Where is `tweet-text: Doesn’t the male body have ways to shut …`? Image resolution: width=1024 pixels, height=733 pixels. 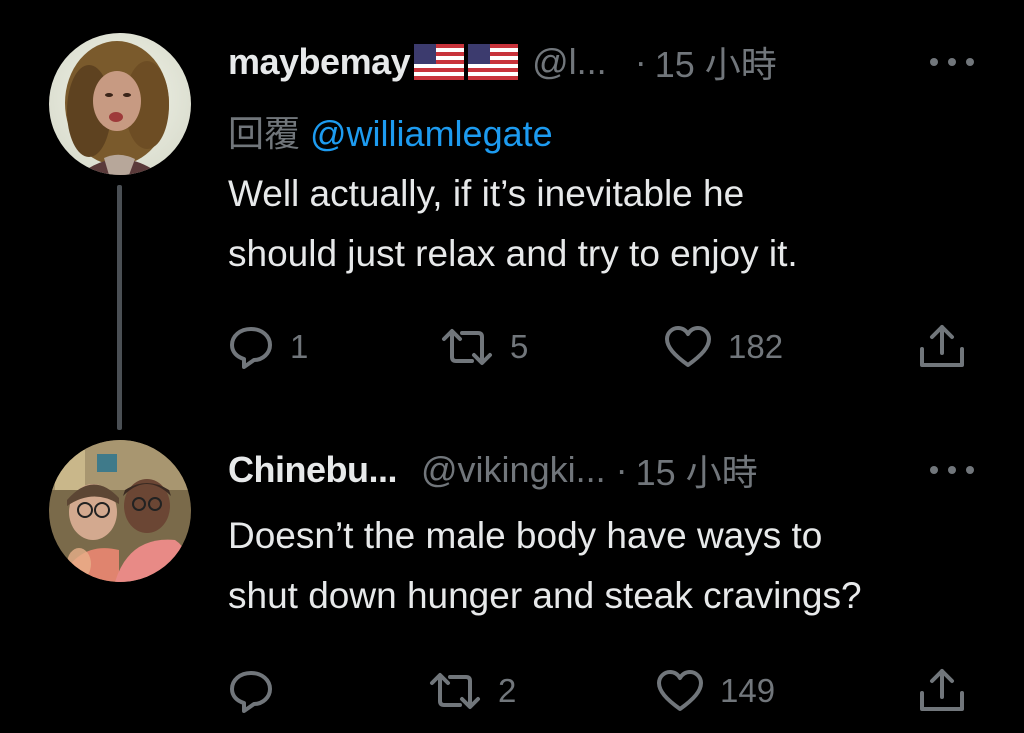 tweet-text: Doesn’t the male body have ways to shut … is located at coordinates (608, 566).